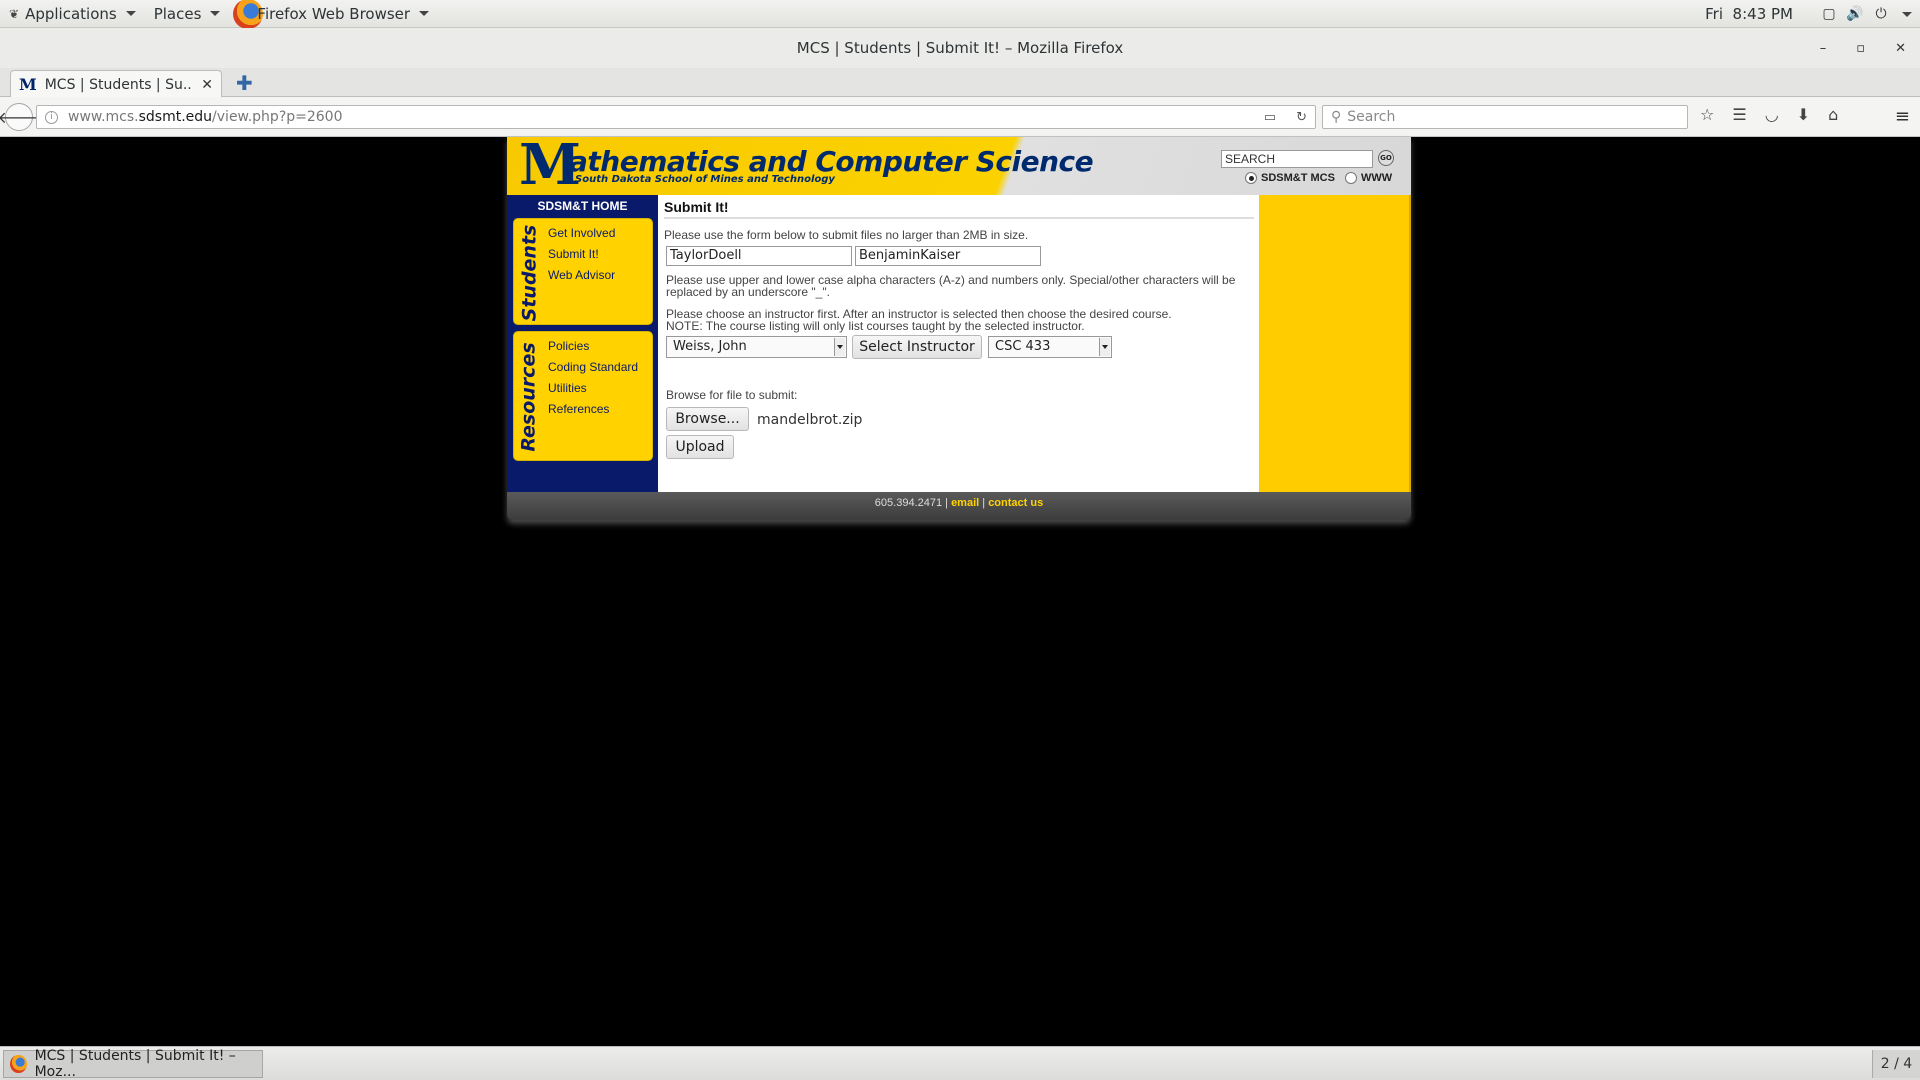 The image size is (1920, 1080). What do you see at coordinates (51, 117) in the screenshot?
I see `site-info-icon: i` at bounding box center [51, 117].